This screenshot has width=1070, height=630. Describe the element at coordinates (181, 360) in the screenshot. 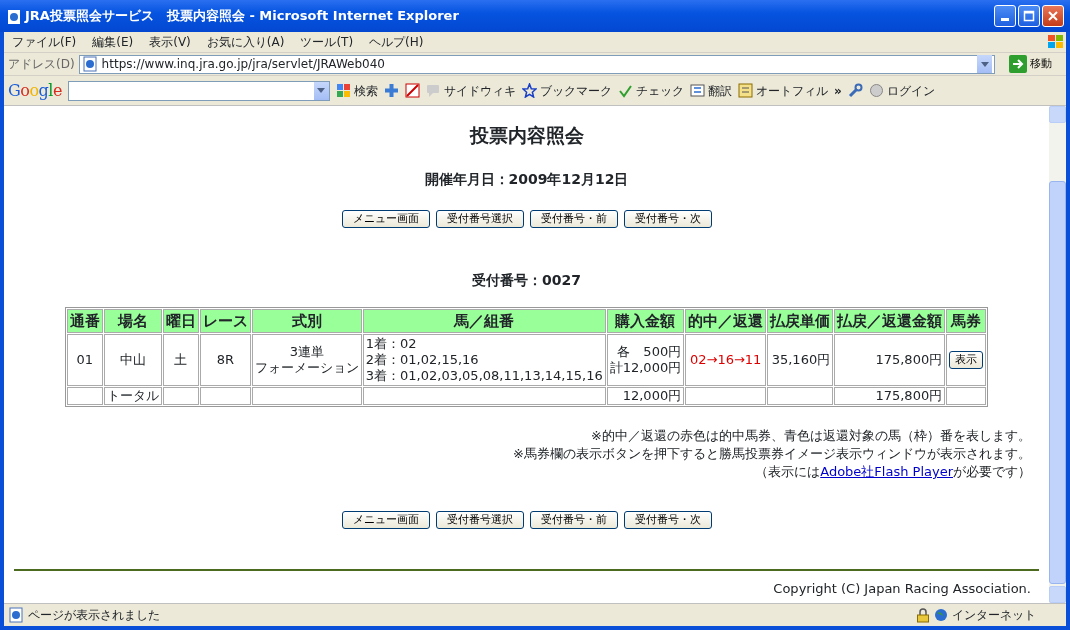

I see `table-cell-text: 土` at that location.